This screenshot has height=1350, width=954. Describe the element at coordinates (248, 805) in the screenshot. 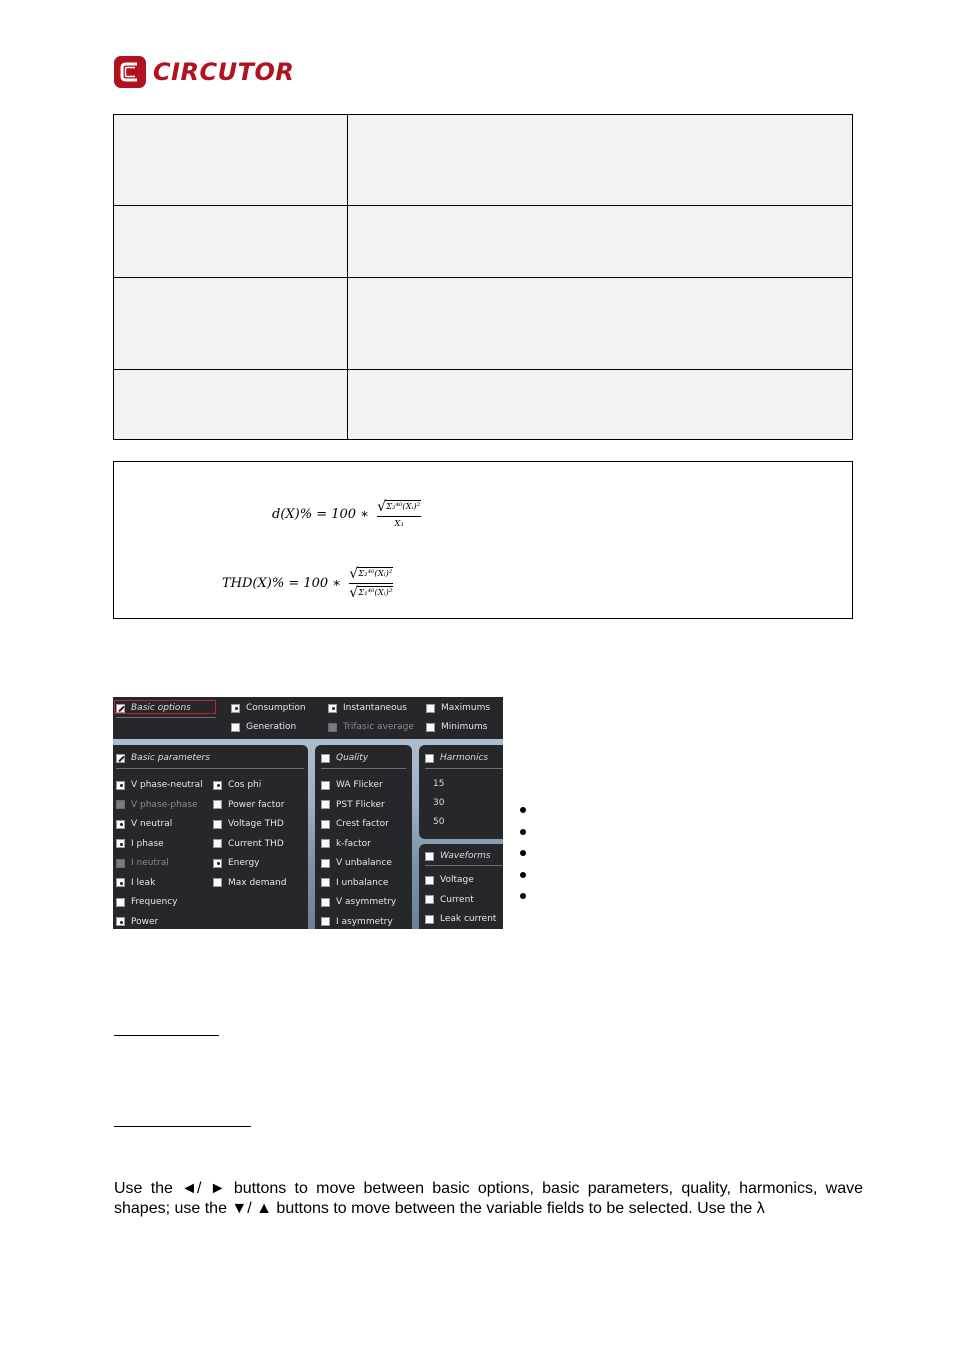

I see `option-power-factor: Power factor` at that location.